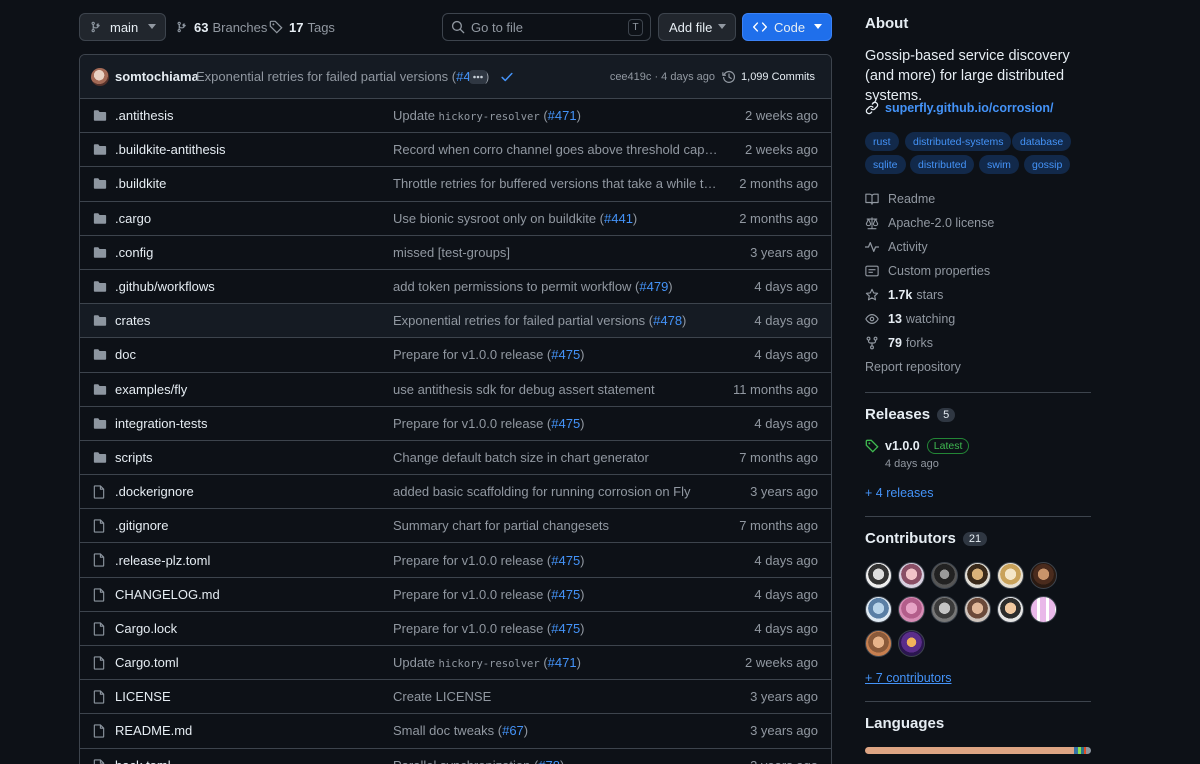  Describe the element at coordinates (959, 108) in the screenshot. I see `homepage-link: superfly.github.io/corrosion/` at that location.